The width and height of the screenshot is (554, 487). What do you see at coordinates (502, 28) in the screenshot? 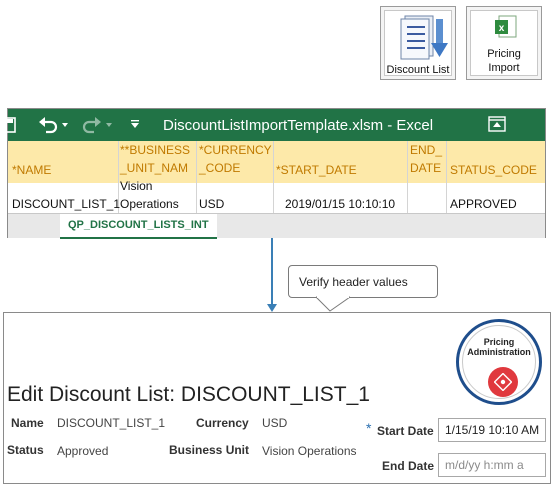
I see `svg-text: x` at bounding box center [502, 28].